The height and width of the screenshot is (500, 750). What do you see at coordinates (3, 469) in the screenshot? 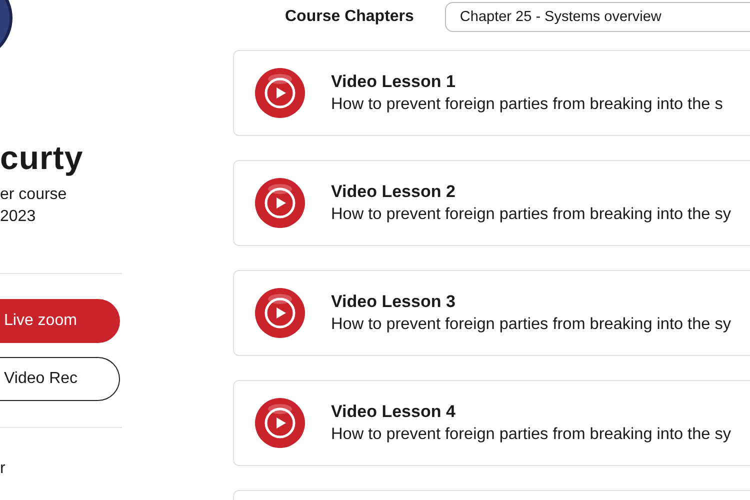
I see `sidebar-text: r` at bounding box center [3, 469].